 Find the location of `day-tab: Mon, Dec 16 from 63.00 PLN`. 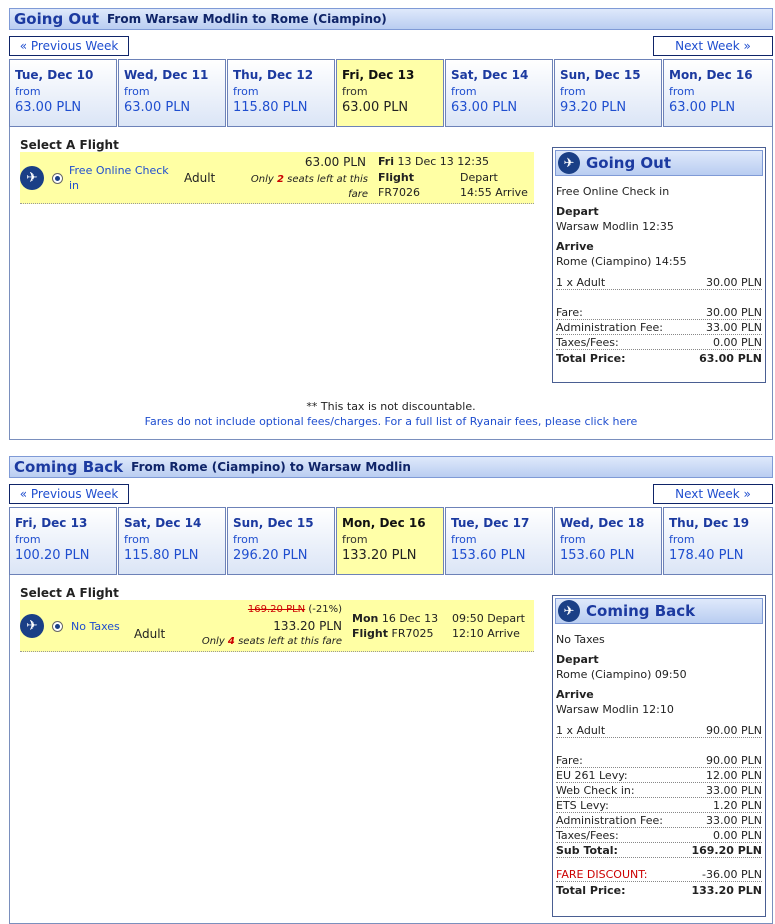

day-tab: Mon, Dec 16 from 63.00 PLN is located at coordinates (718, 93).